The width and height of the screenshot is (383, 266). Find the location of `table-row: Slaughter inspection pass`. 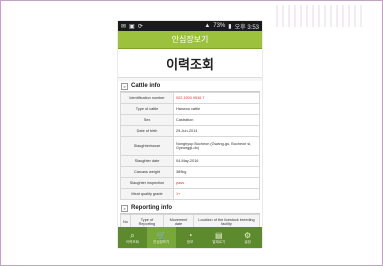

table-row: Slaughter inspection pass is located at coordinates (190, 183).